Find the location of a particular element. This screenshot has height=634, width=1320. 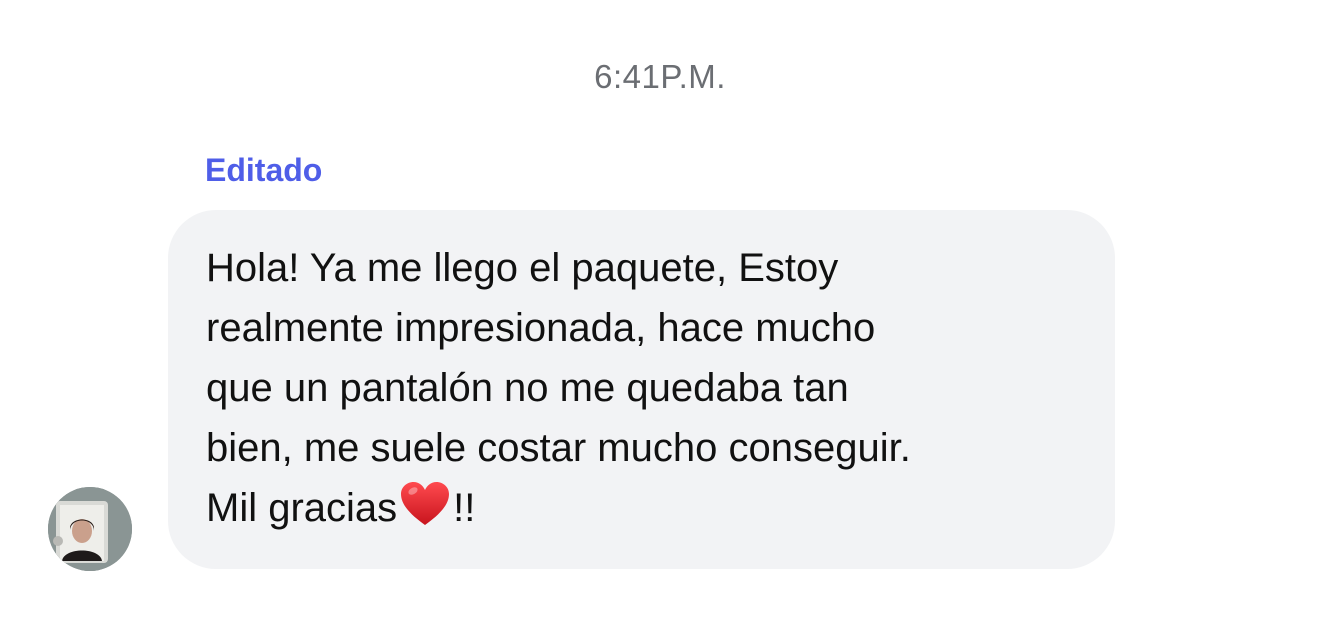

sender-avatar is located at coordinates (90, 529).